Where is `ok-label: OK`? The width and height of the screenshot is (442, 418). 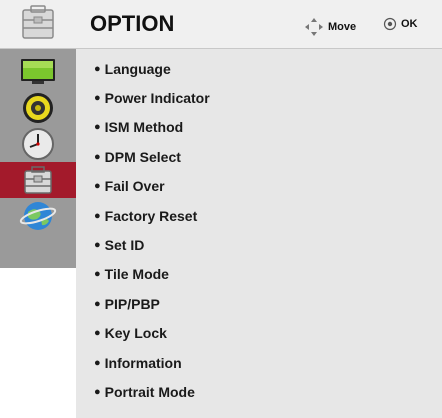
ok-label: OK is located at coordinates (409, 24).